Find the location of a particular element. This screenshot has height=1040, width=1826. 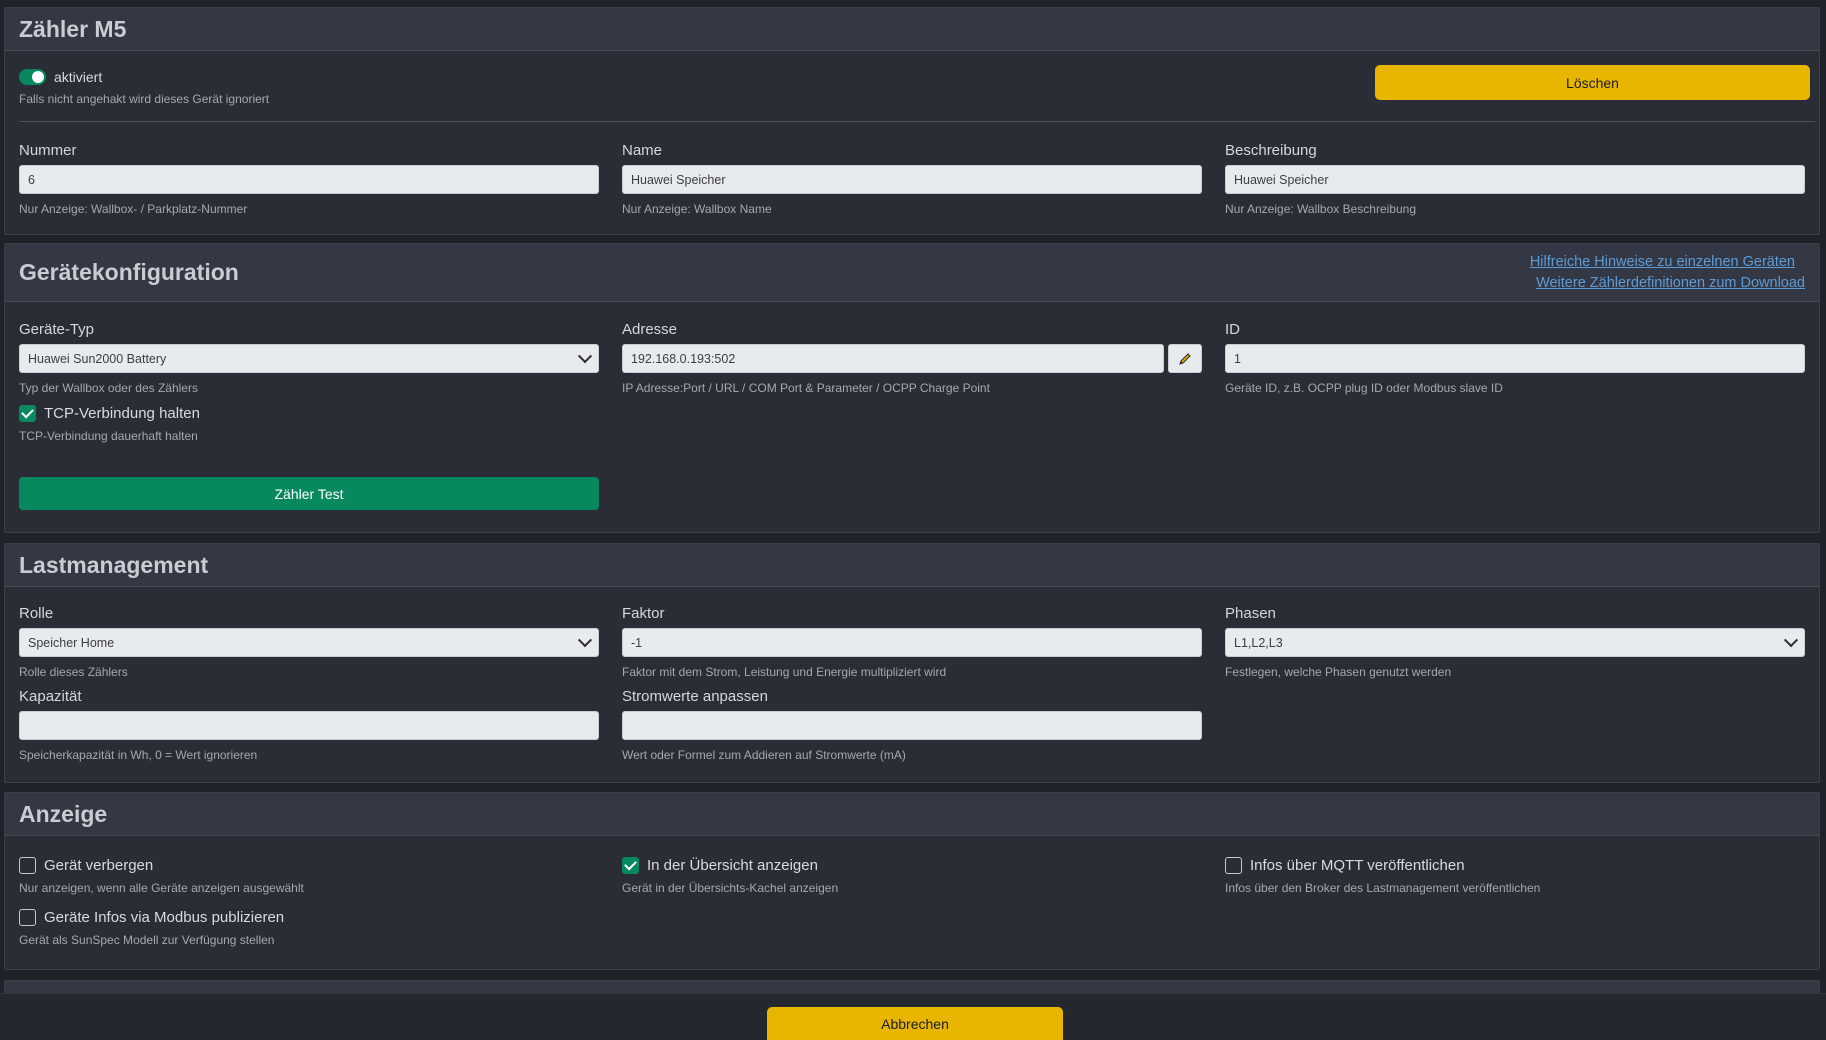

name-label: Name is located at coordinates (642, 150).